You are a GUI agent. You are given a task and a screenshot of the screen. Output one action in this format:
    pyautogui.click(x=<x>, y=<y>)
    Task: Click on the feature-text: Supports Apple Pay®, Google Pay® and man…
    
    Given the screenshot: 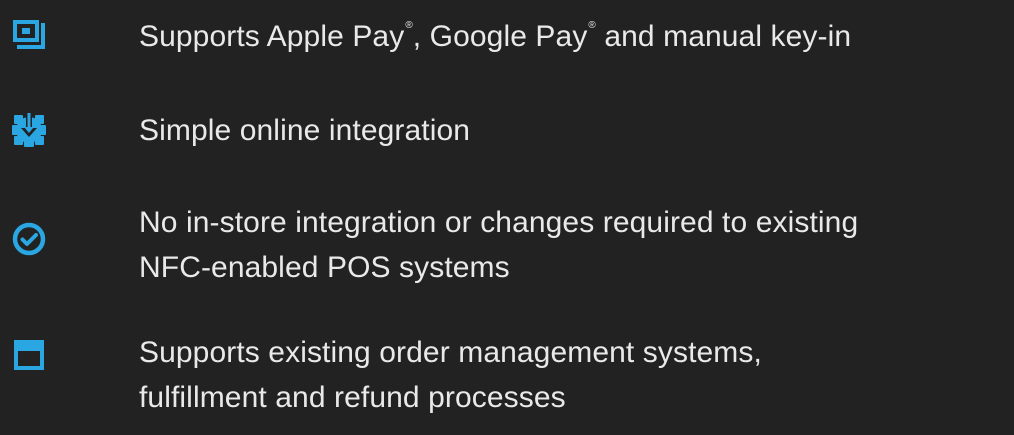 What is the action you would take?
    pyautogui.click(x=495, y=36)
    